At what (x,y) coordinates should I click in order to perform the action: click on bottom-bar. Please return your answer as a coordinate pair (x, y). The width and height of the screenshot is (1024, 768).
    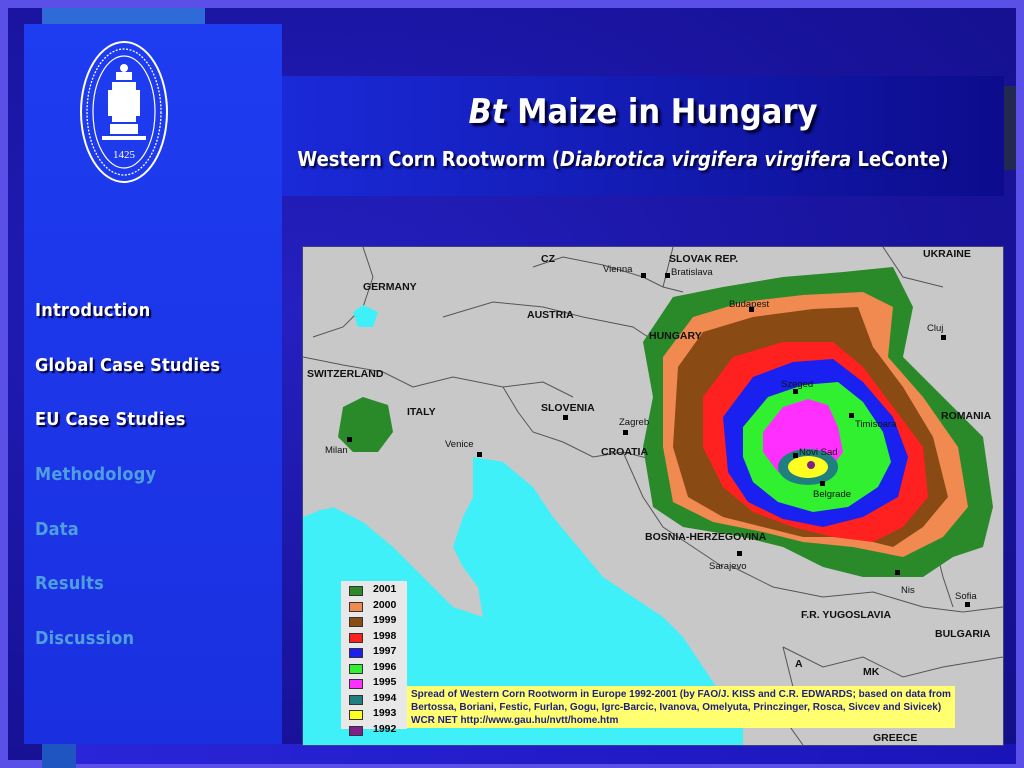
    Looking at the image, I should click on (546, 754).